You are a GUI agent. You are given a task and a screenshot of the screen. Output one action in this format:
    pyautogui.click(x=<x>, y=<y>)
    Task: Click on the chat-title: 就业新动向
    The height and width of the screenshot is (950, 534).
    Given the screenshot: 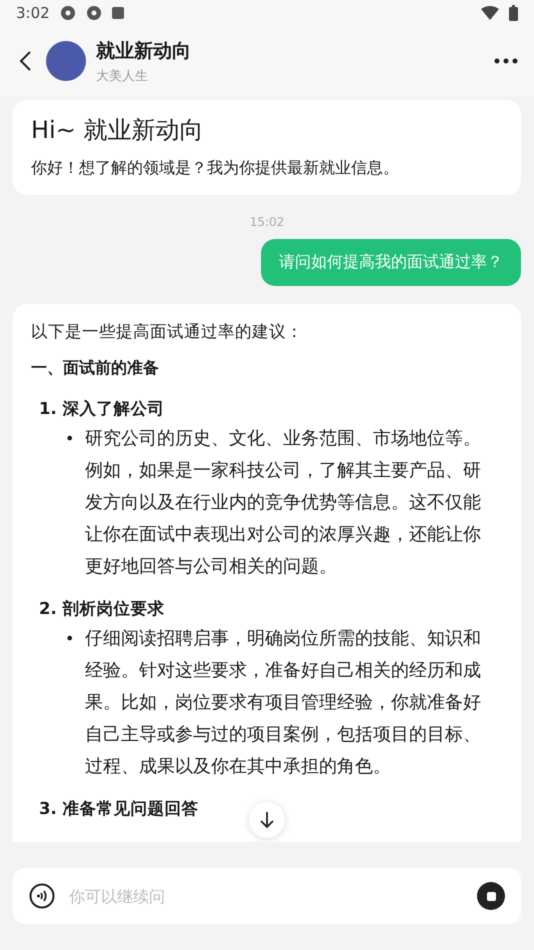 What is the action you would take?
    pyautogui.click(x=144, y=51)
    